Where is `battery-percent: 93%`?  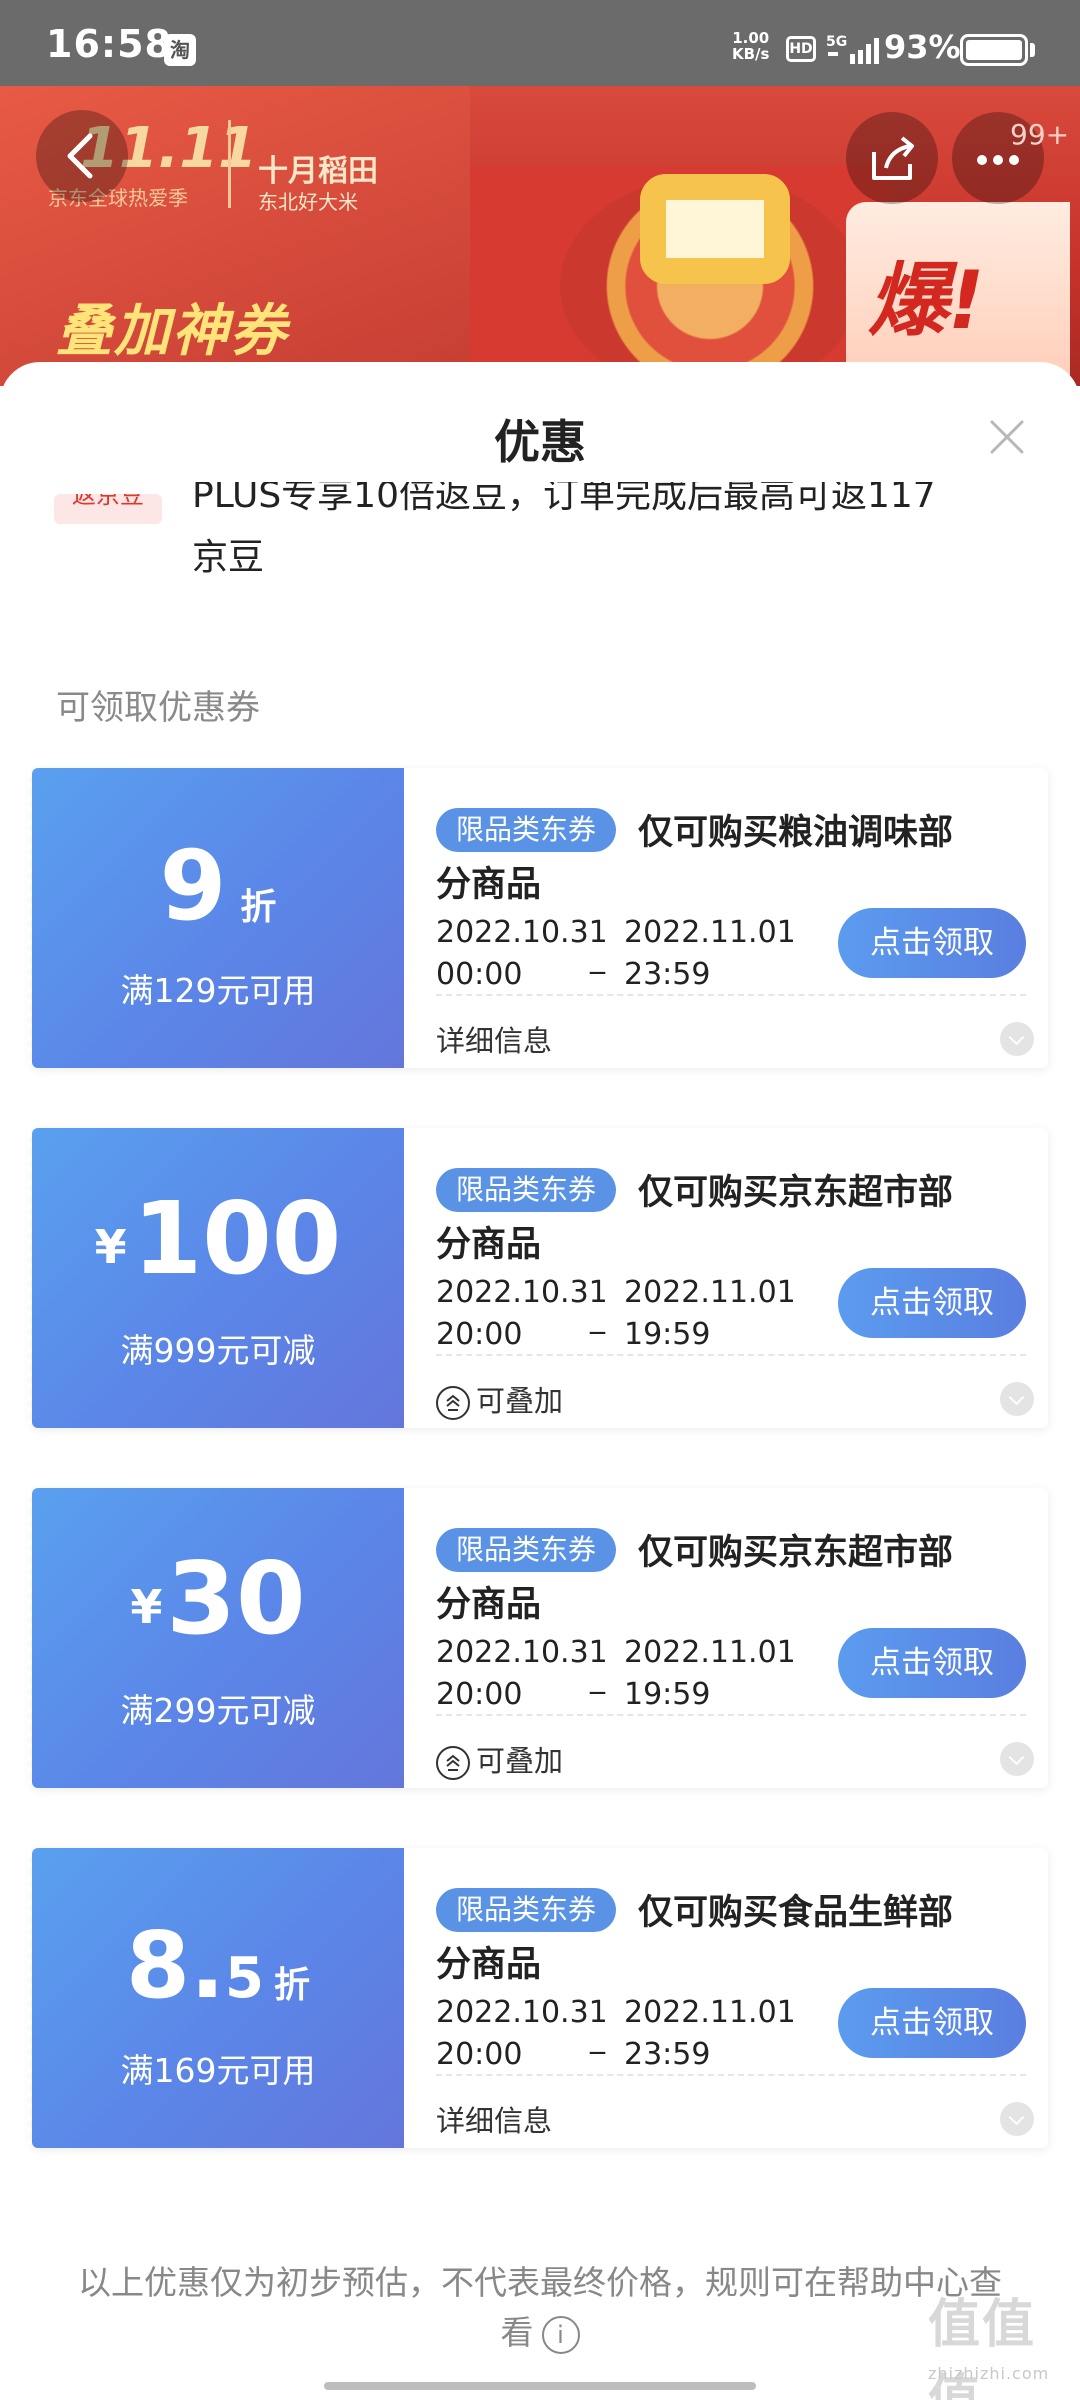 battery-percent: 93% is located at coordinates (922, 47).